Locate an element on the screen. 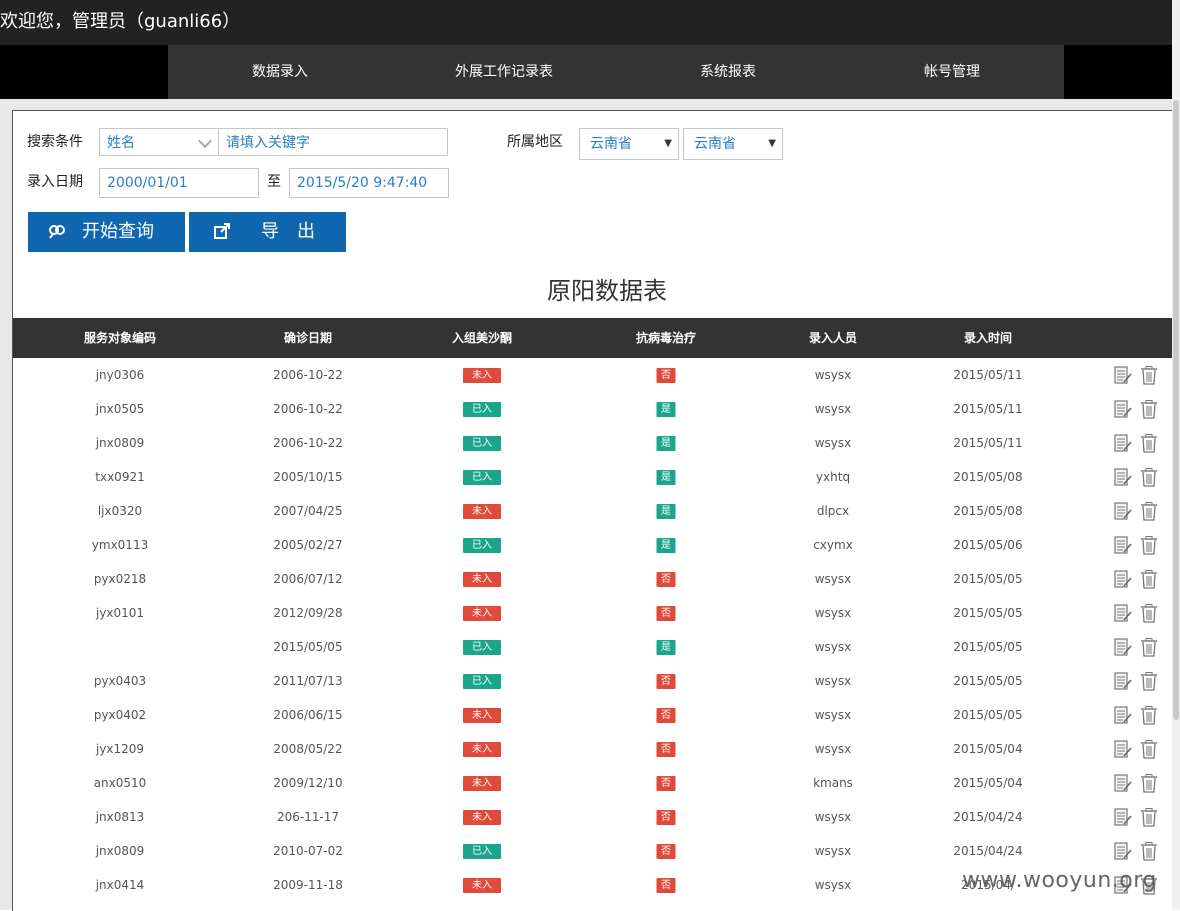  table-row: pyx0403 2011/07/13 已入 否 wsysx 2015/05/05 is located at coordinates (593, 681).